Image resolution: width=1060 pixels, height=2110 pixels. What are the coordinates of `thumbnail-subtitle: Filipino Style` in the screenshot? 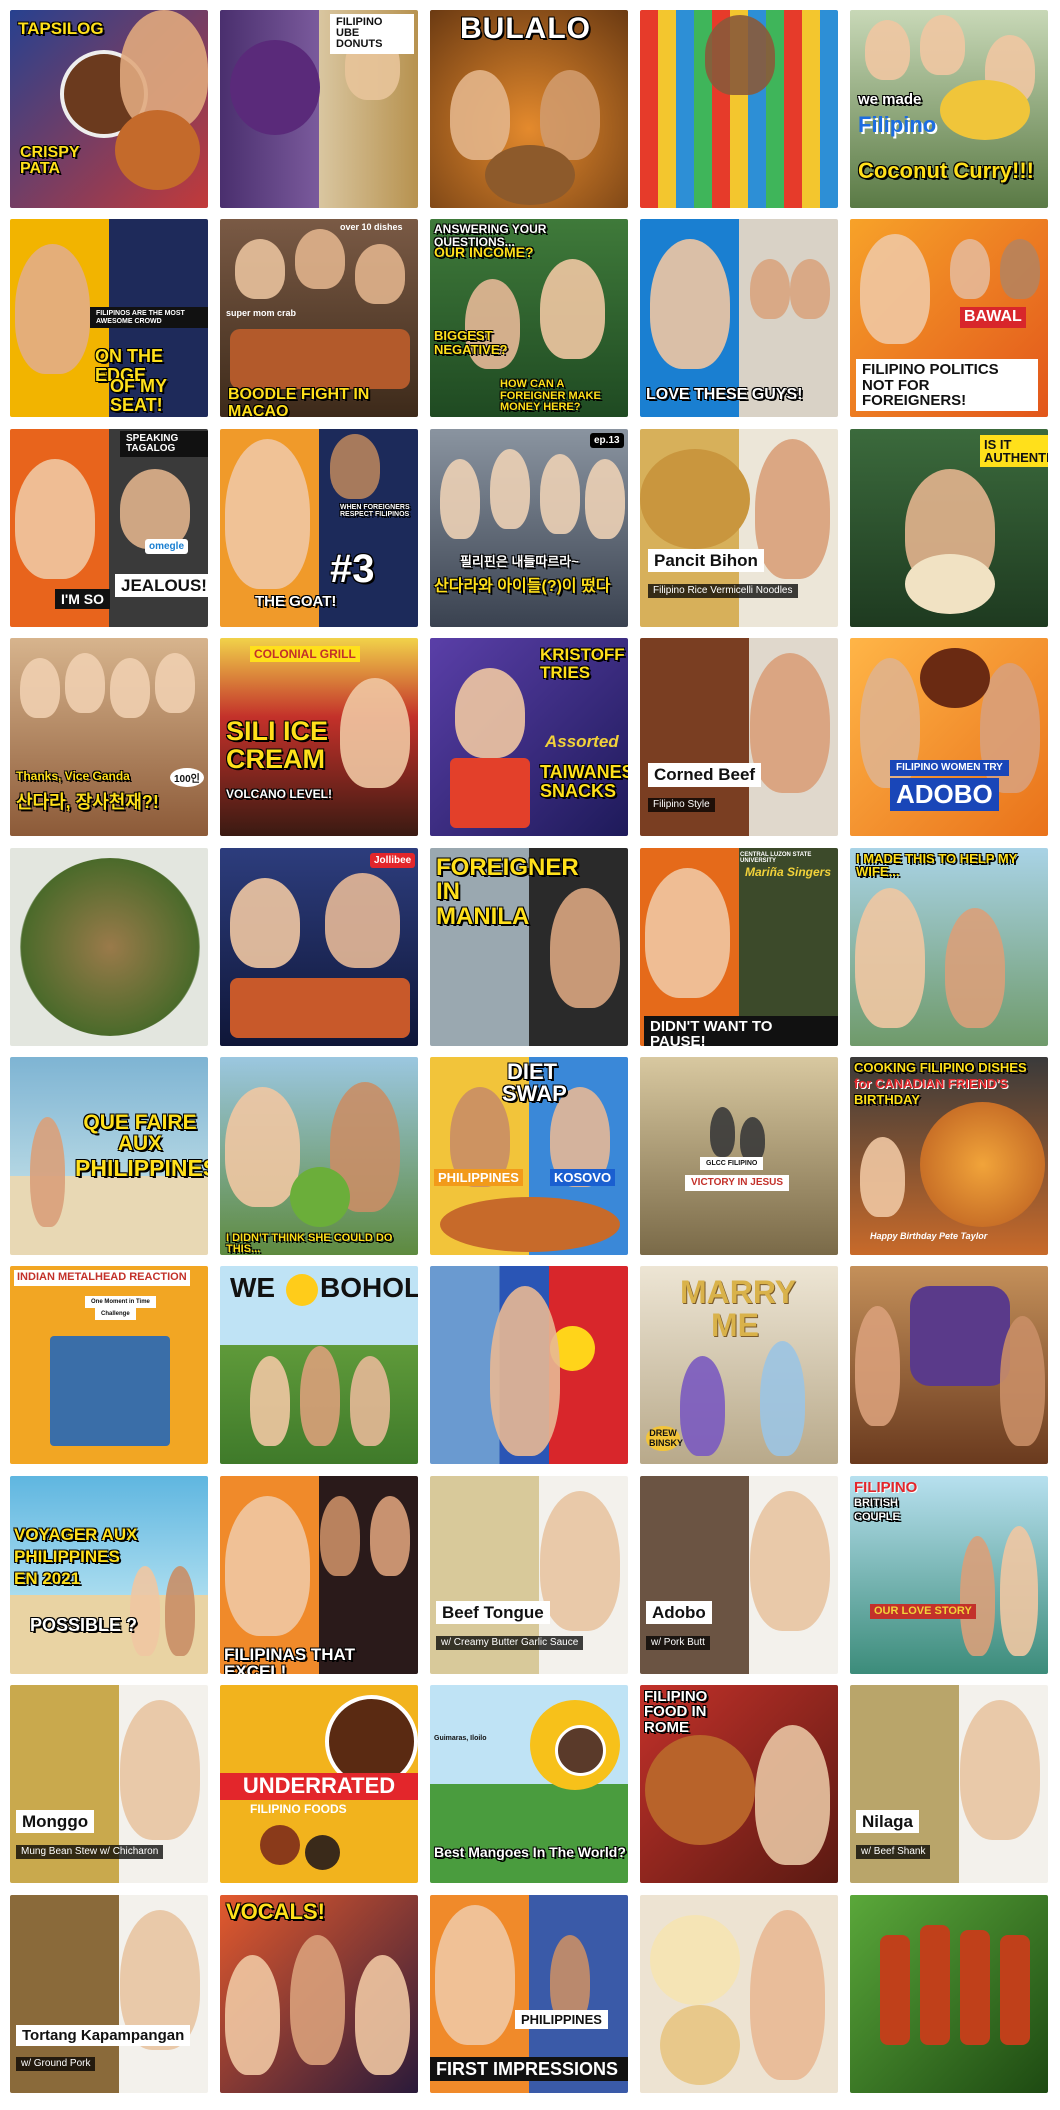 It's located at (681, 805).